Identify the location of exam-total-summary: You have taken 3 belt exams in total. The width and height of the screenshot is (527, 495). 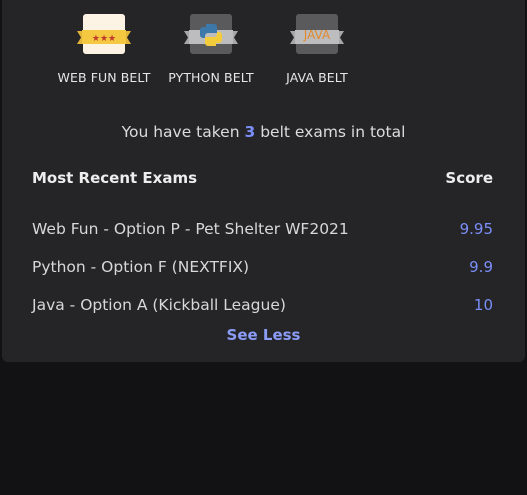
(263, 132).